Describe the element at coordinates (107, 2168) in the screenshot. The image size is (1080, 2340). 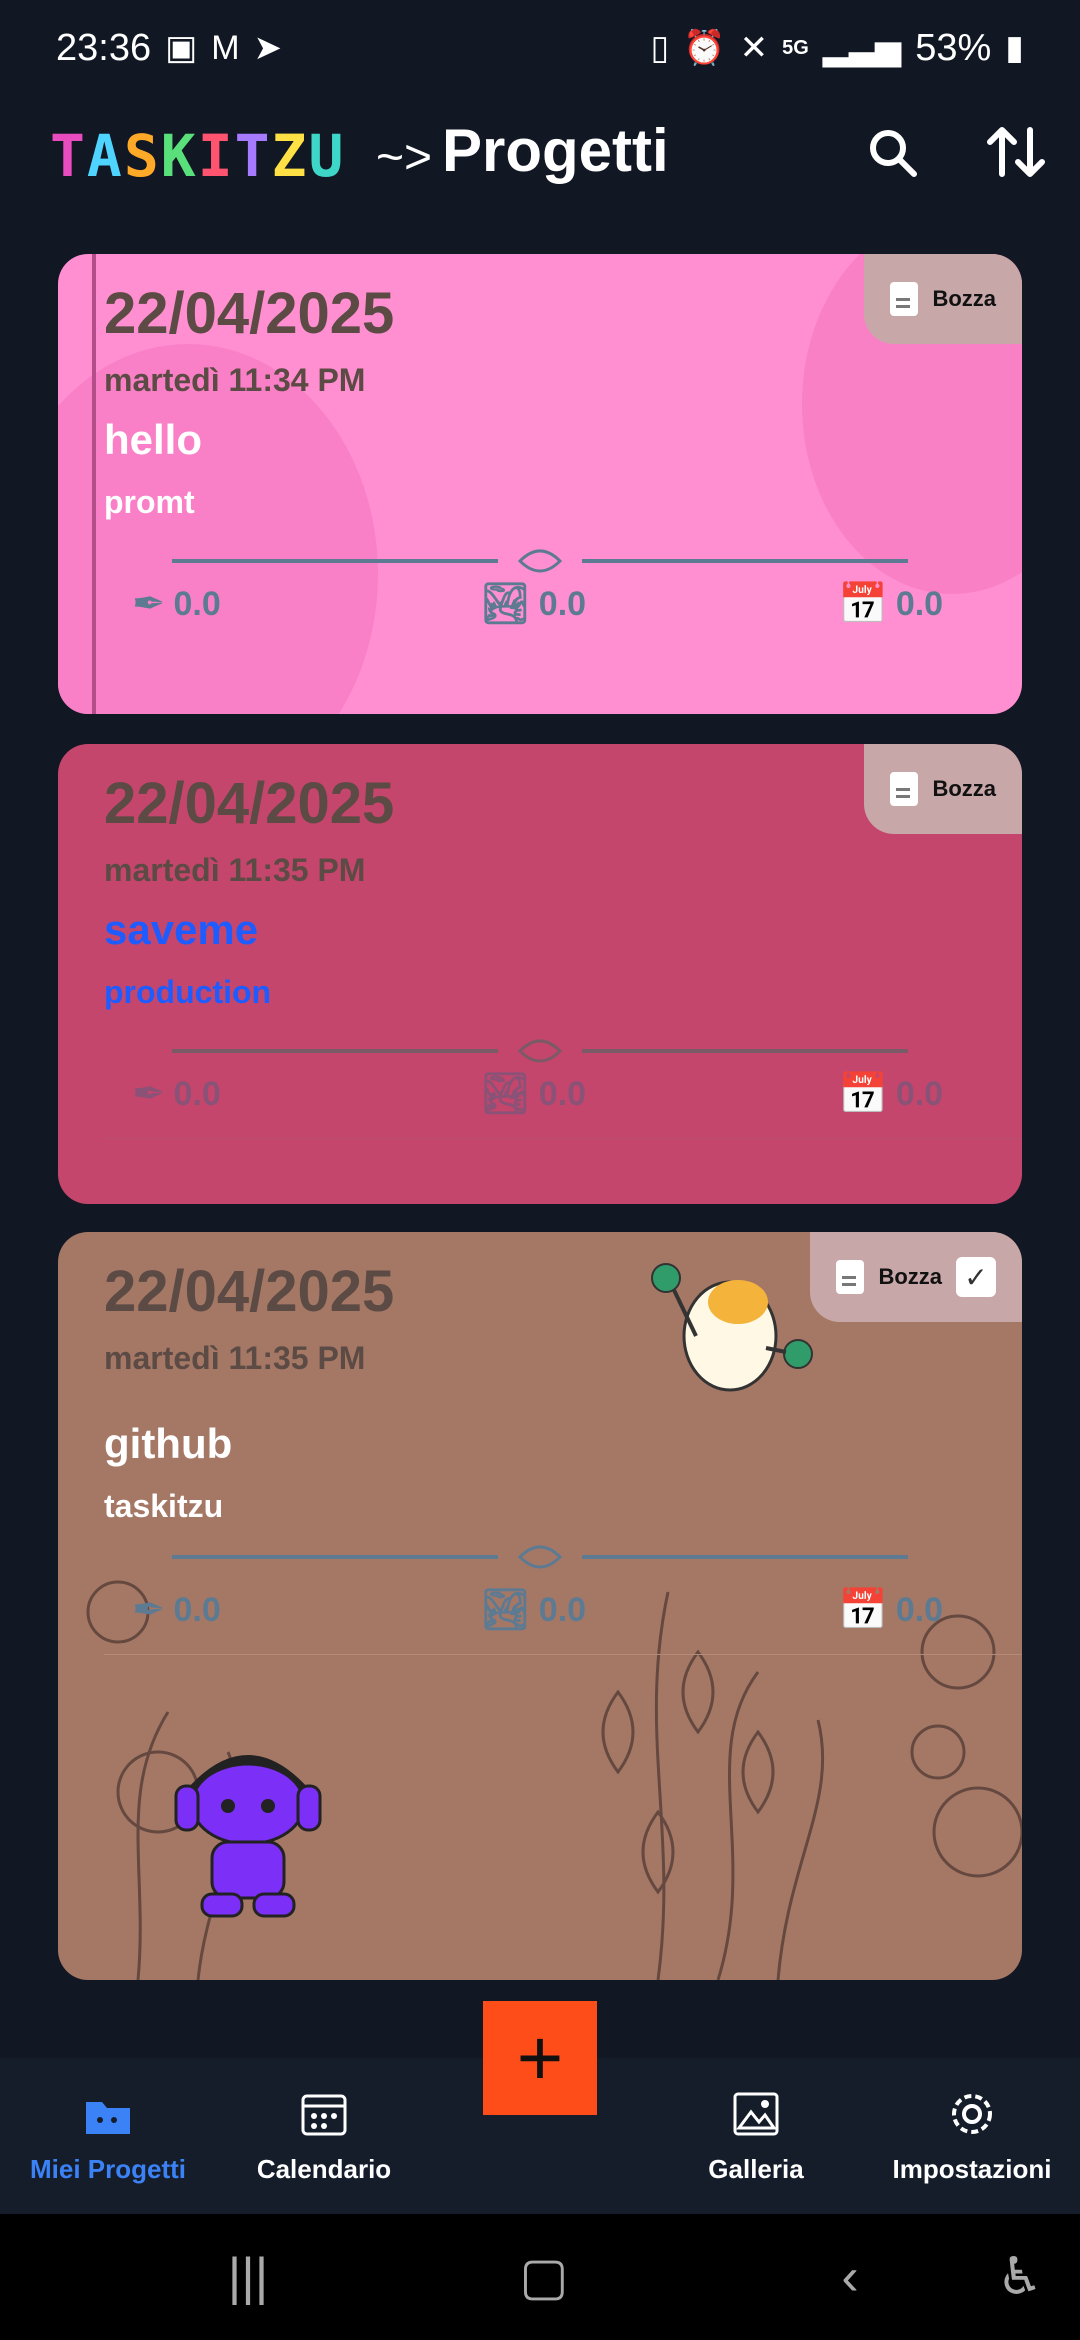
I see `nav-label: Miei Progetti` at that location.